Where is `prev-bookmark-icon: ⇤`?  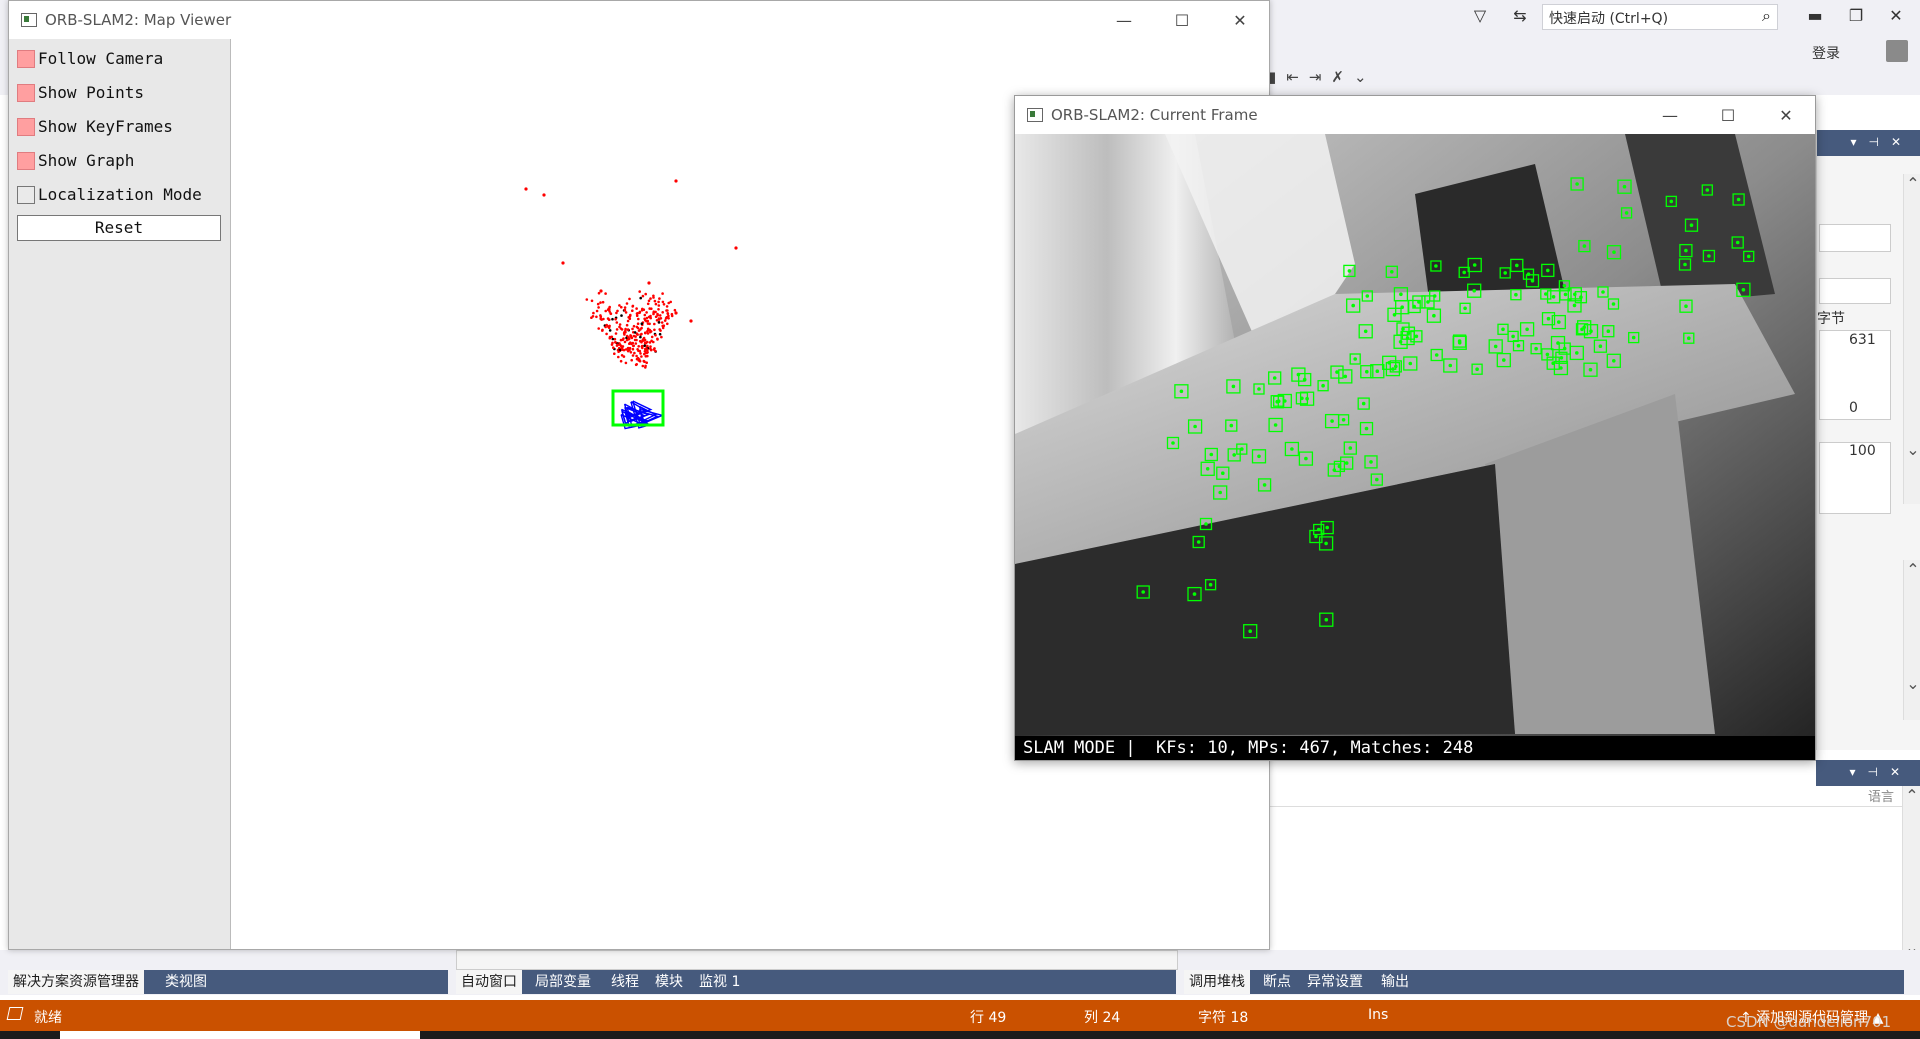
prev-bookmark-icon: ⇤ is located at coordinates (1297, 77).